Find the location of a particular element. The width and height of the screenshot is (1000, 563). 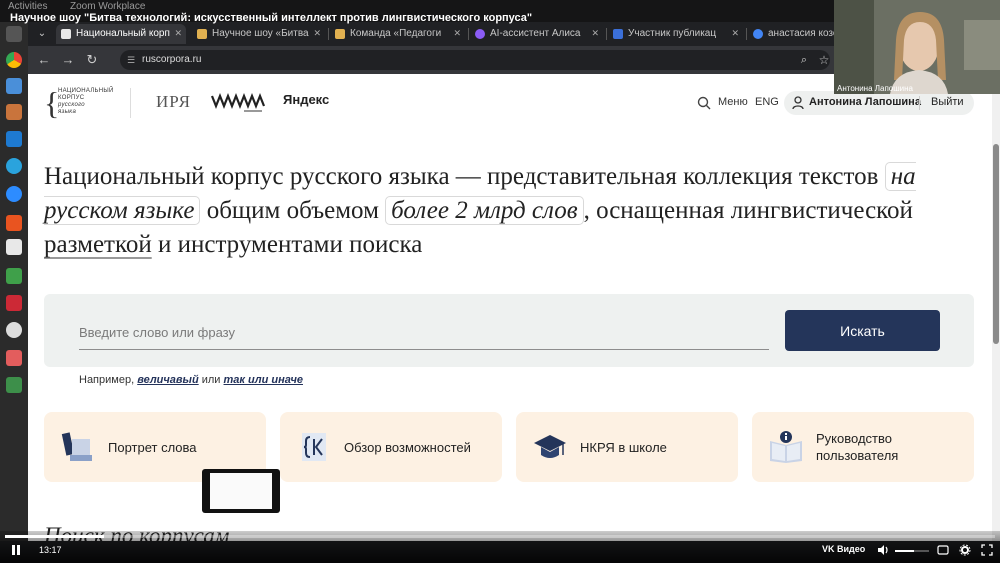

example-link-velichavyi: величавый is located at coordinates (167, 380).